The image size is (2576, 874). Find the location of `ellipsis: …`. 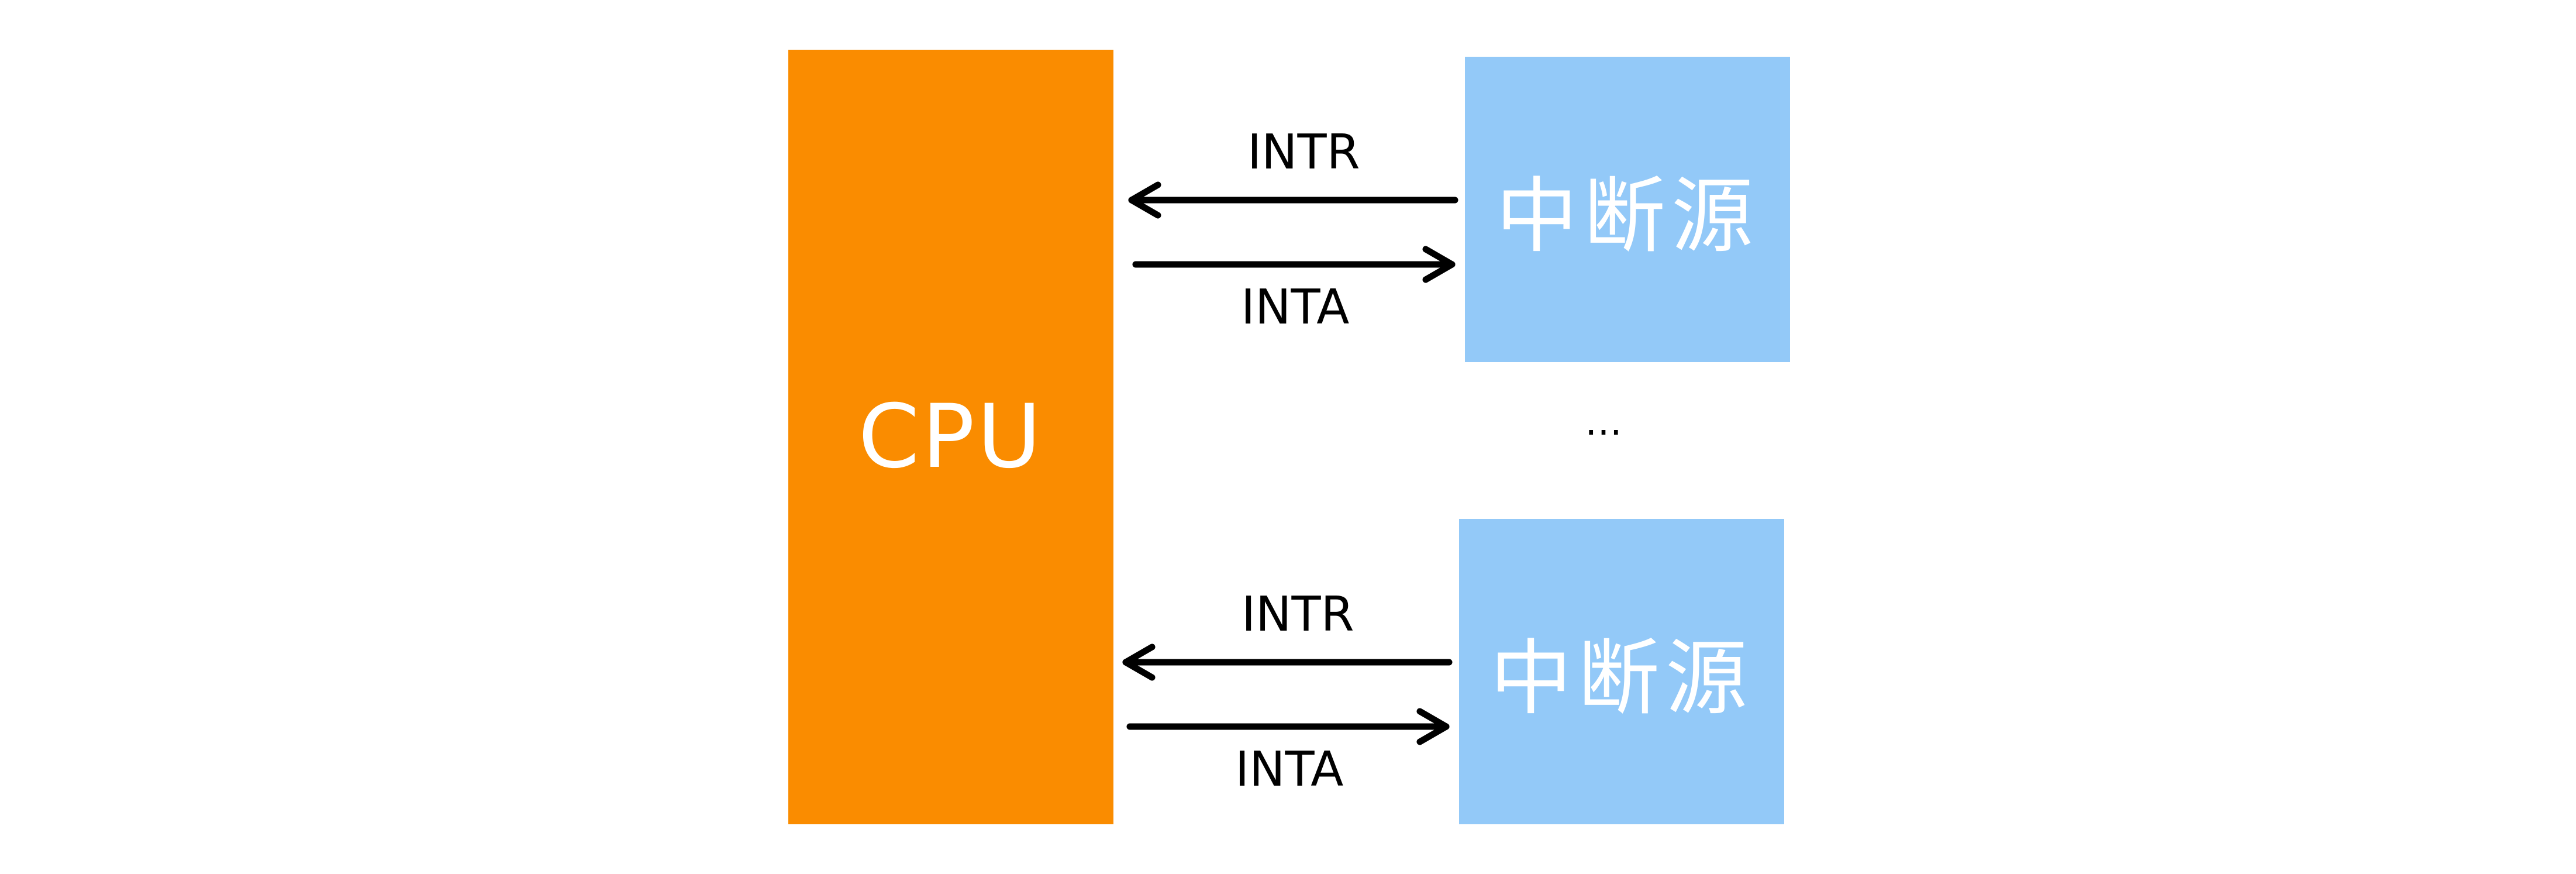

ellipsis: … is located at coordinates (1604, 422).